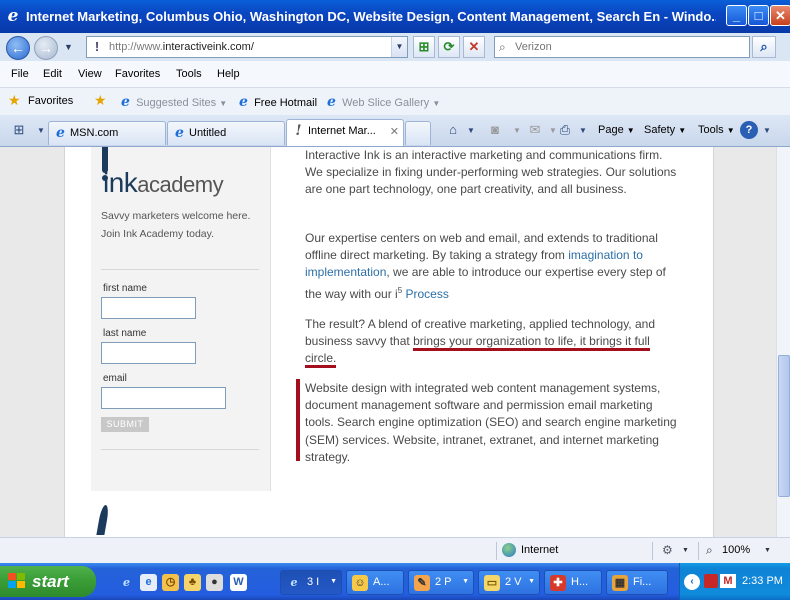 The image size is (790, 600). What do you see at coordinates (629, 47) in the screenshot?
I see `search-input` at bounding box center [629, 47].